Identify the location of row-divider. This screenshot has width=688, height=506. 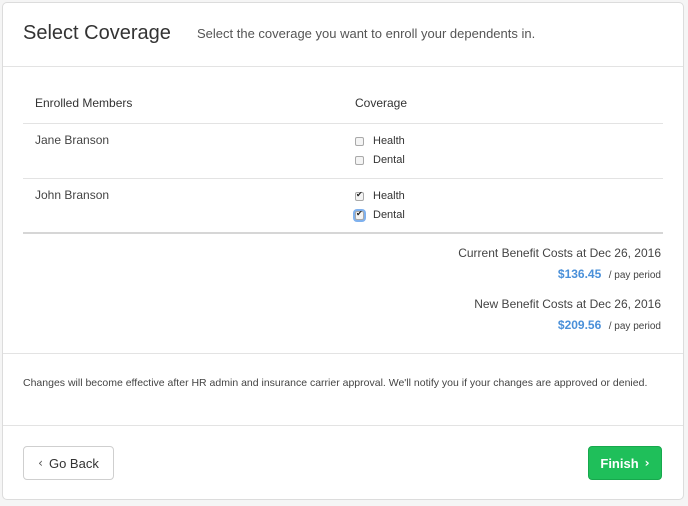
(343, 178).